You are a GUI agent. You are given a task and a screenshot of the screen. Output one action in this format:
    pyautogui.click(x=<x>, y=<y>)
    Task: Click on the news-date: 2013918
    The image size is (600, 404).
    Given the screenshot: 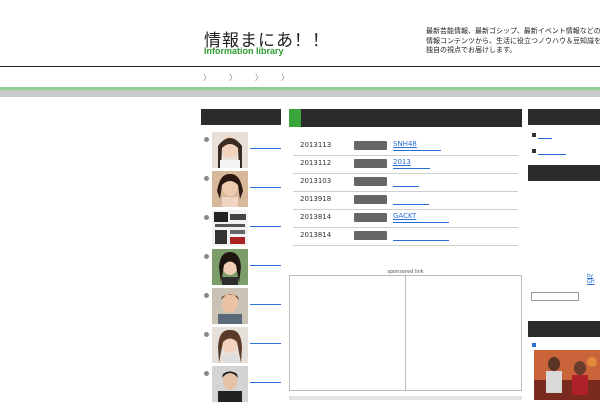 What is the action you would take?
    pyautogui.click(x=316, y=199)
    